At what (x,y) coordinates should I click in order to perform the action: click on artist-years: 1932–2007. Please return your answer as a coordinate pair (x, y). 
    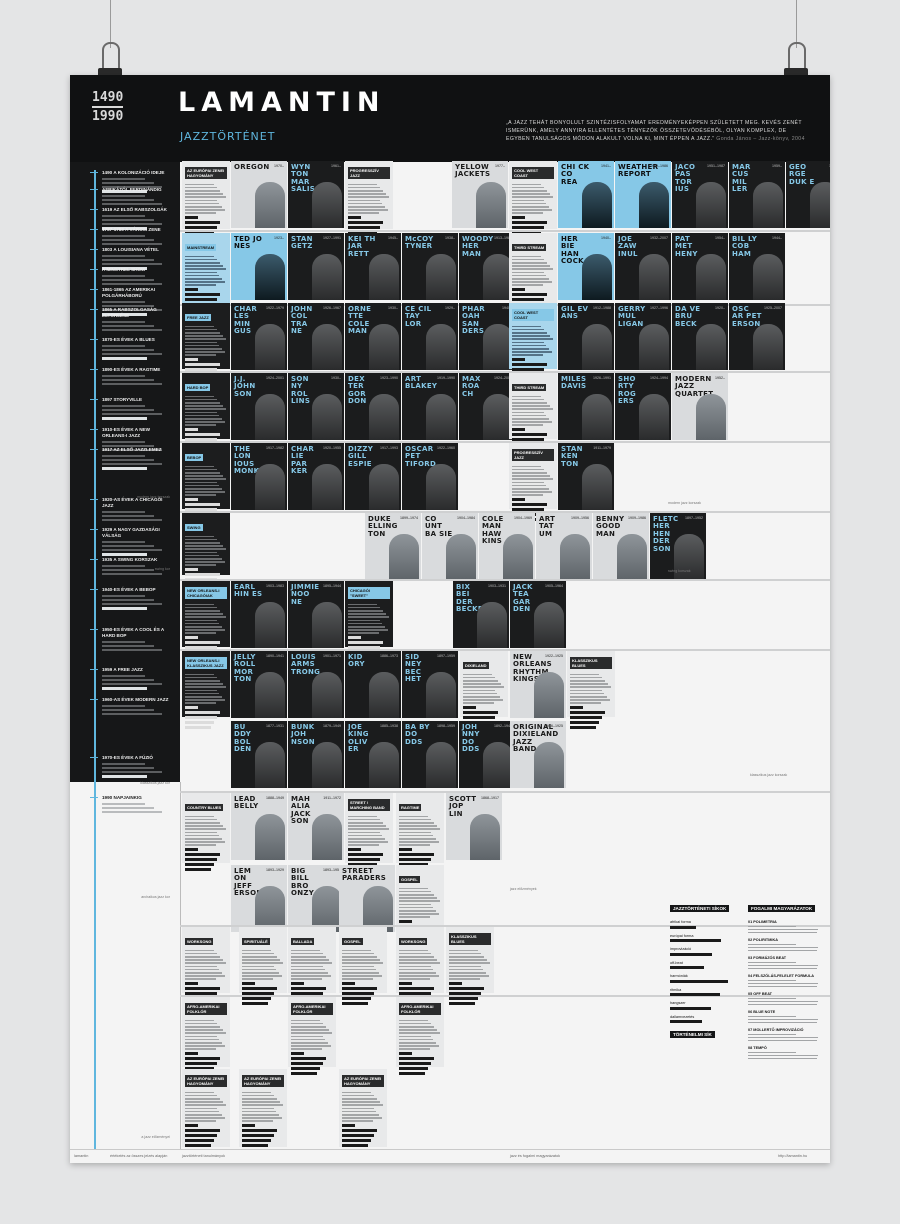
    Looking at the image, I should click on (659, 238).